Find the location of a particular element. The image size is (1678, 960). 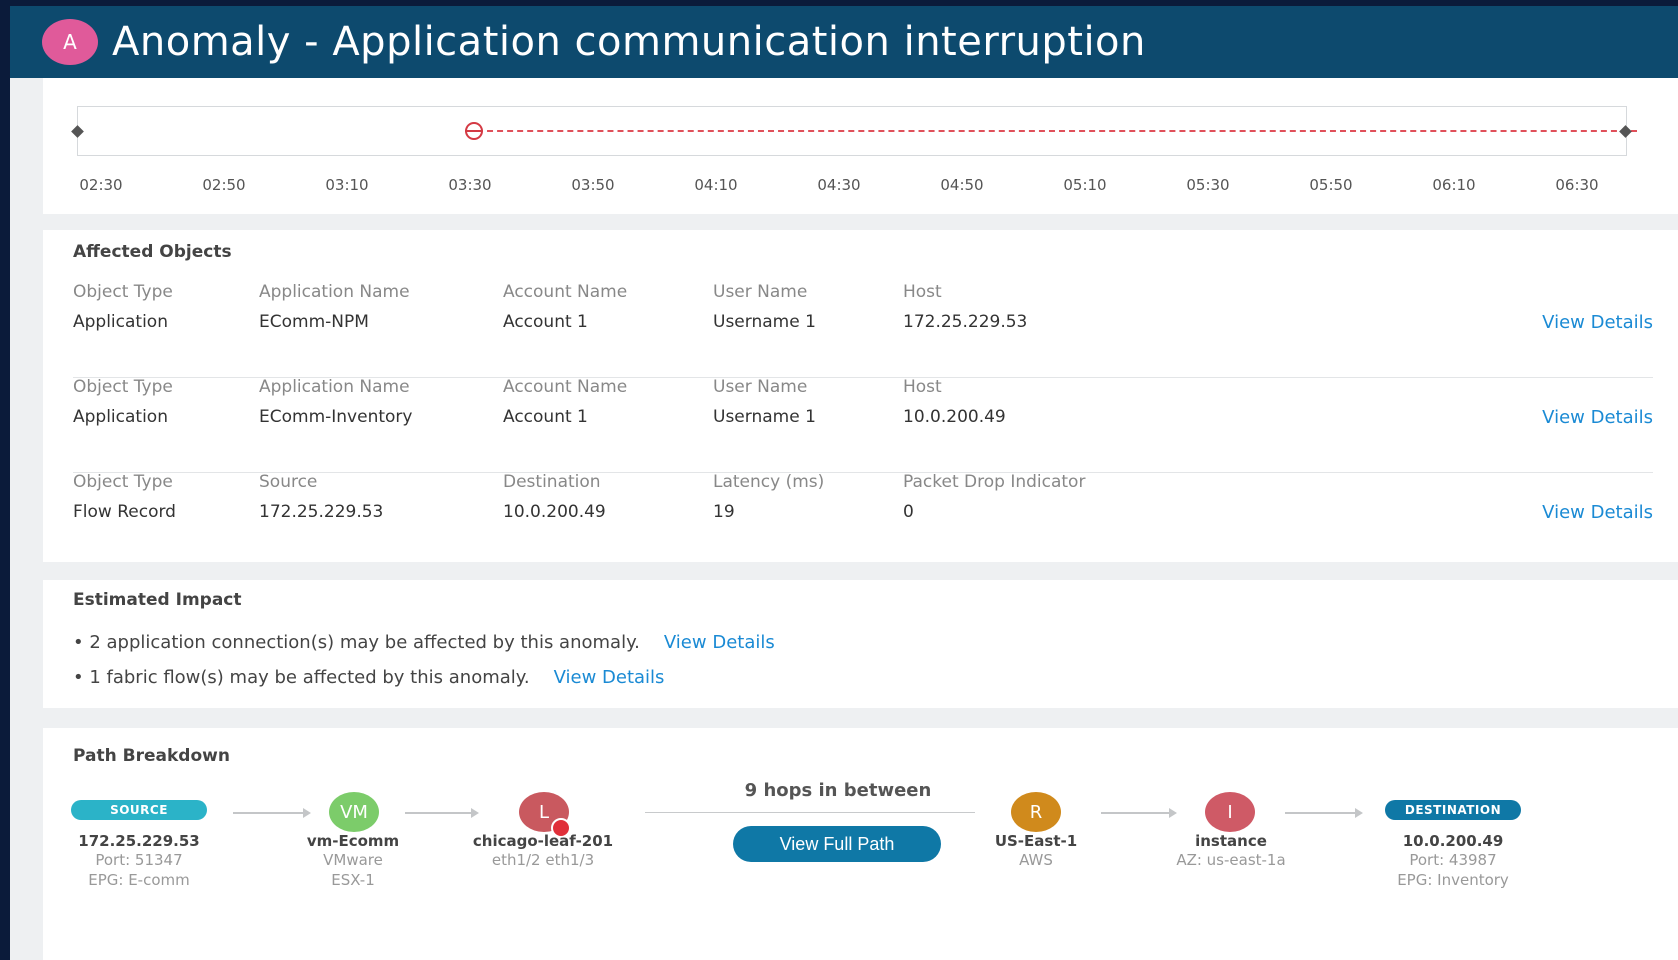

timeline-tick-label: 04:30 is located at coordinates (839, 185).